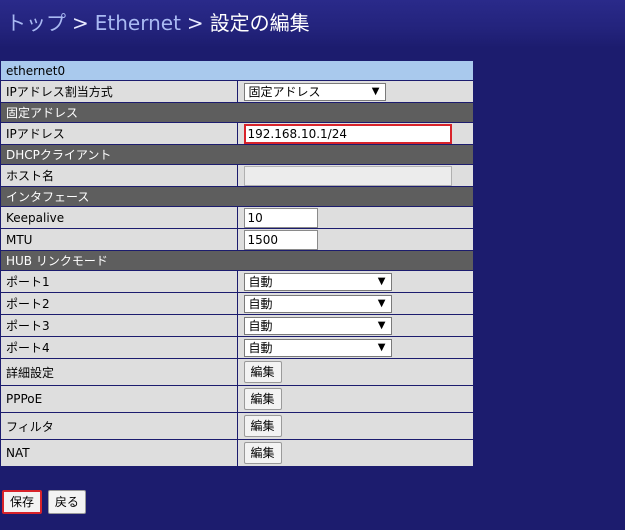 This screenshot has height=530, width=625. I want to click on section-static-address: 固定アドレス, so click(237, 112).